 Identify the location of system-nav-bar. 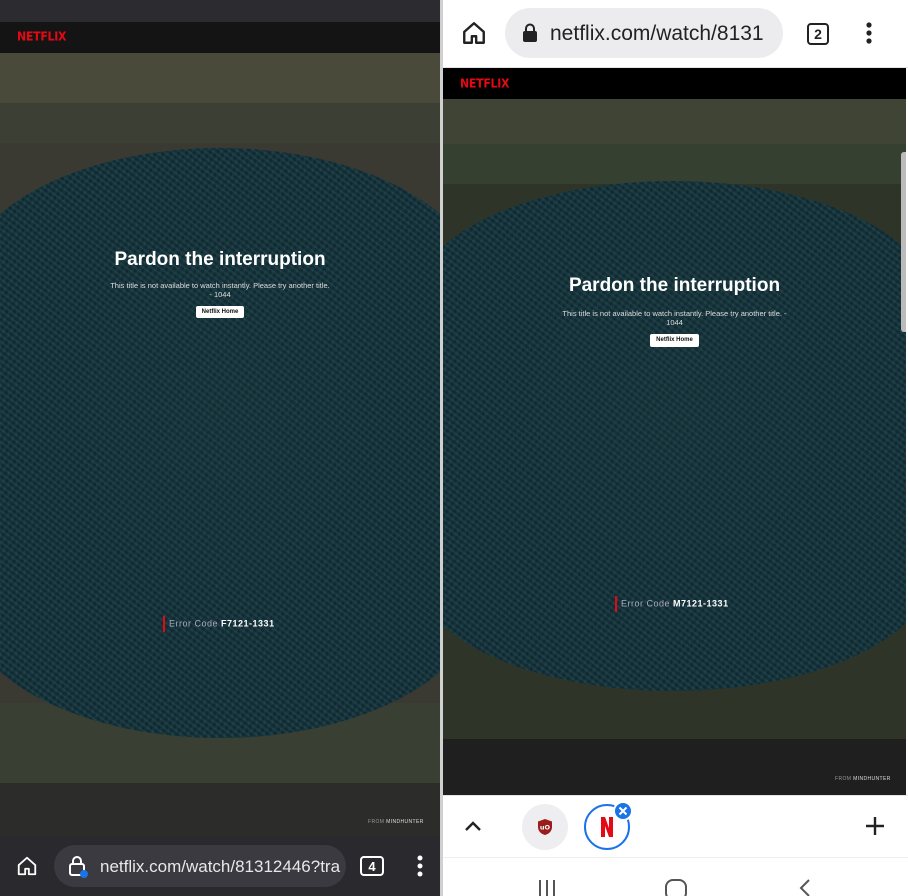
(675, 876).